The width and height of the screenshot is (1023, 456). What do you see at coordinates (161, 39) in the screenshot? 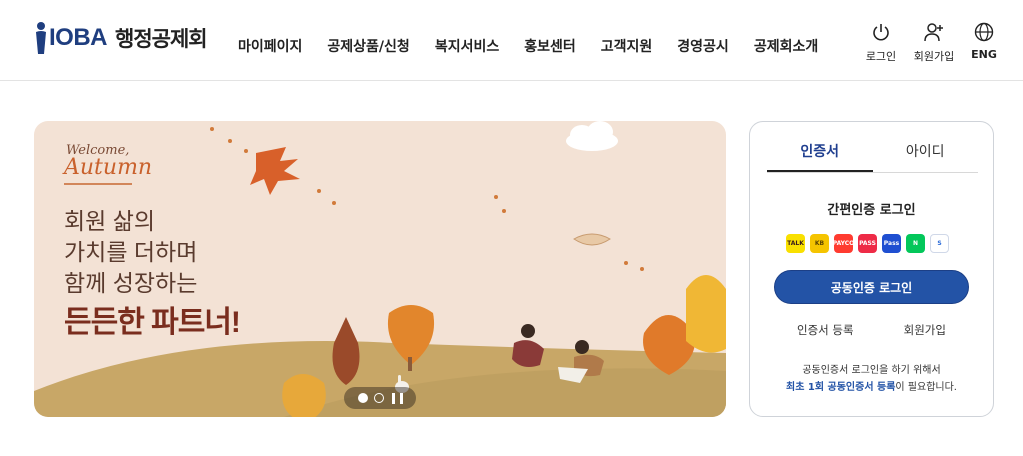
I see `logo-text: 행정공제회` at bounding box center [161, 39].